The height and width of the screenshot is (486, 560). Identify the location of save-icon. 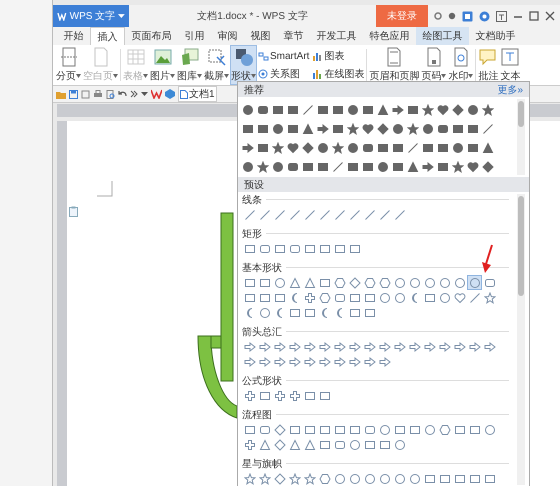
(73, 94).